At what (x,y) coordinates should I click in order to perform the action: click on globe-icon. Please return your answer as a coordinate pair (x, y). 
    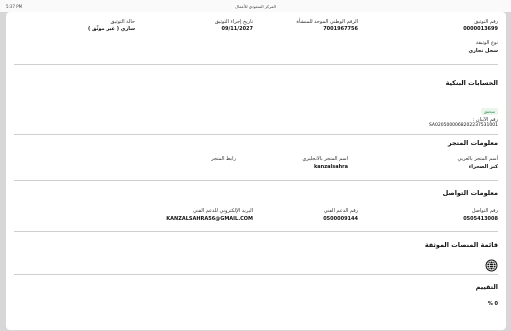
    Looking at the image, I should click on (491, 265).